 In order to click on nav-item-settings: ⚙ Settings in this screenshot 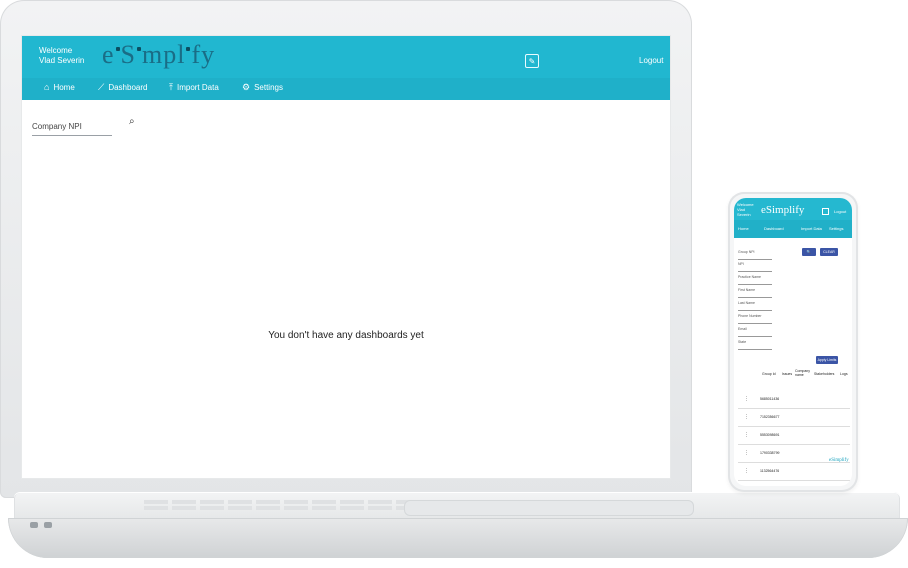, I will do `click(262, 87)`.